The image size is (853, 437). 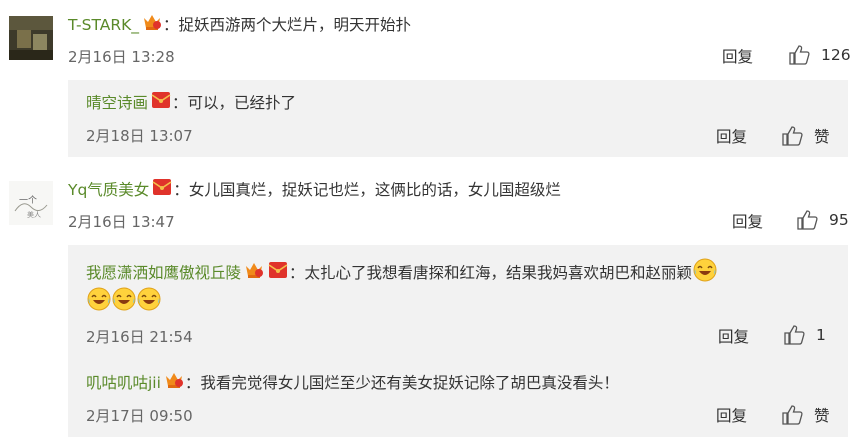 I want to click on like-button: 1, so click(x=805, y=335).